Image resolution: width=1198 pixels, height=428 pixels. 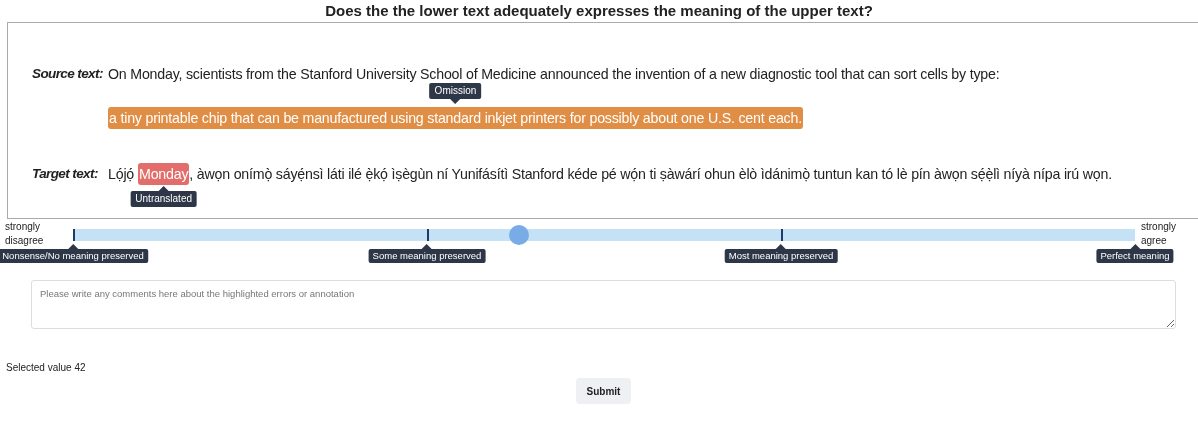 I want to click on question-title: Does the the lower text adequately expresses the meaning of the upper text?, so click(x=599, y=11).